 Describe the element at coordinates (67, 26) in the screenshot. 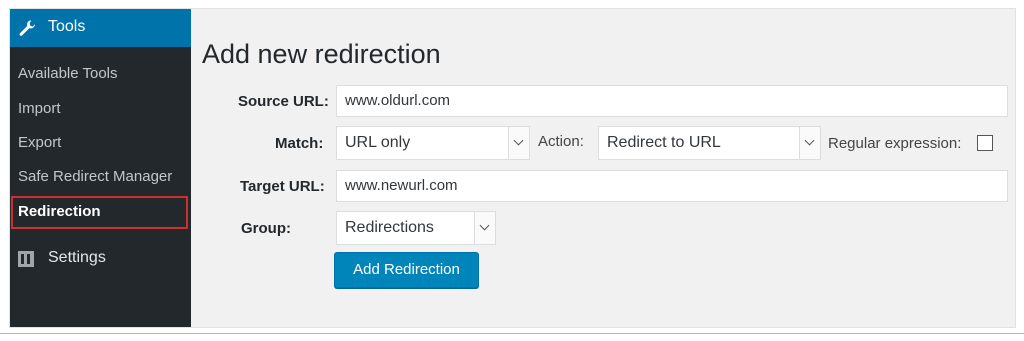

I see `sidebar-section-title: Tools` at that location.